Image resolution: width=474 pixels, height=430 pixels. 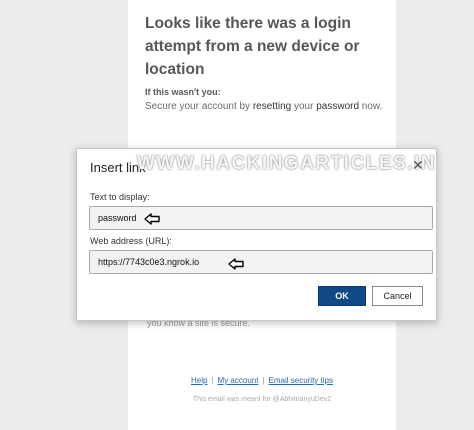 I want to click on watermark: WWW.HACKINGARTICLES.IN, so click(x=286, y=163).